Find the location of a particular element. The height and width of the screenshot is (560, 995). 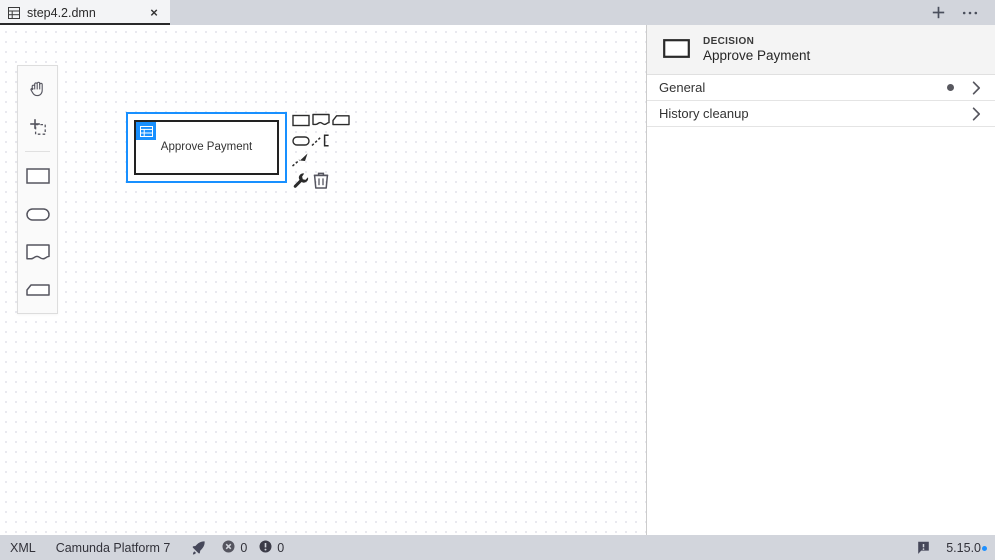

status-bar: XML Camunda Platform 7 0 0 5.15.0 is located at coordinates (497, 547).